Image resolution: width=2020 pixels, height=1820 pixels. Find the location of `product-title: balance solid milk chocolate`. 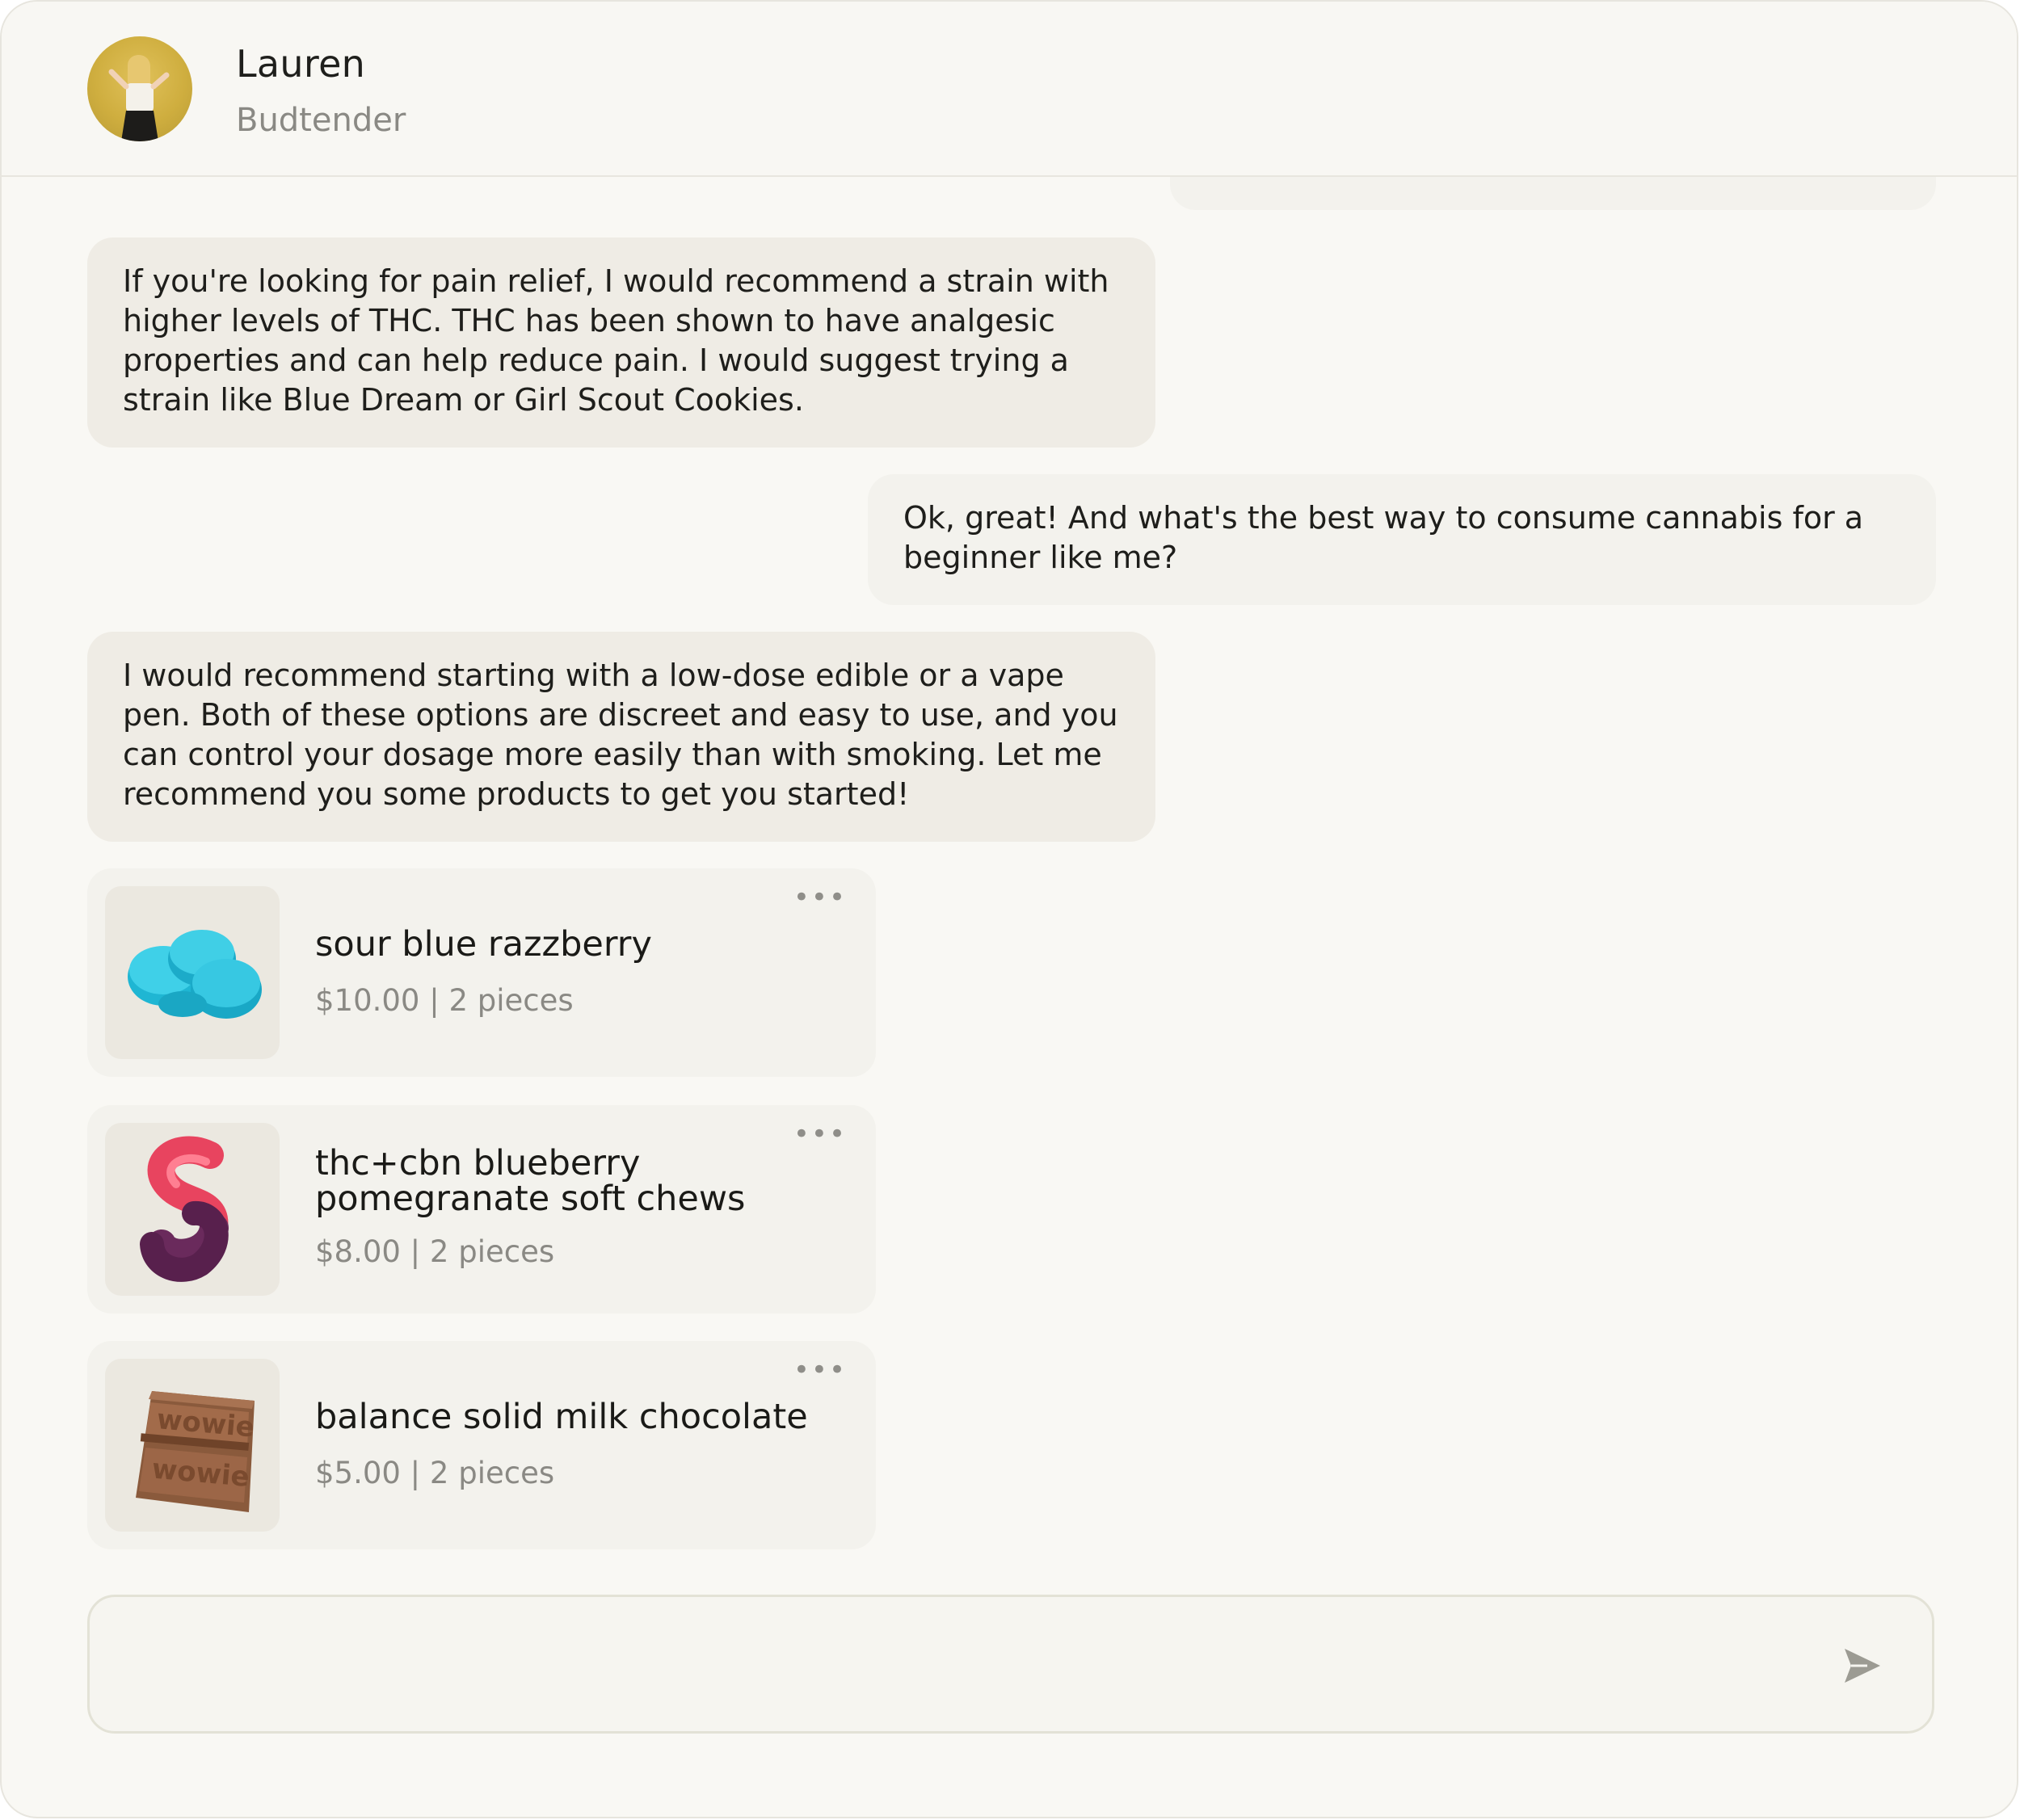

product-title: balance solid milk chocolate is located at coordinates (573, 1417).